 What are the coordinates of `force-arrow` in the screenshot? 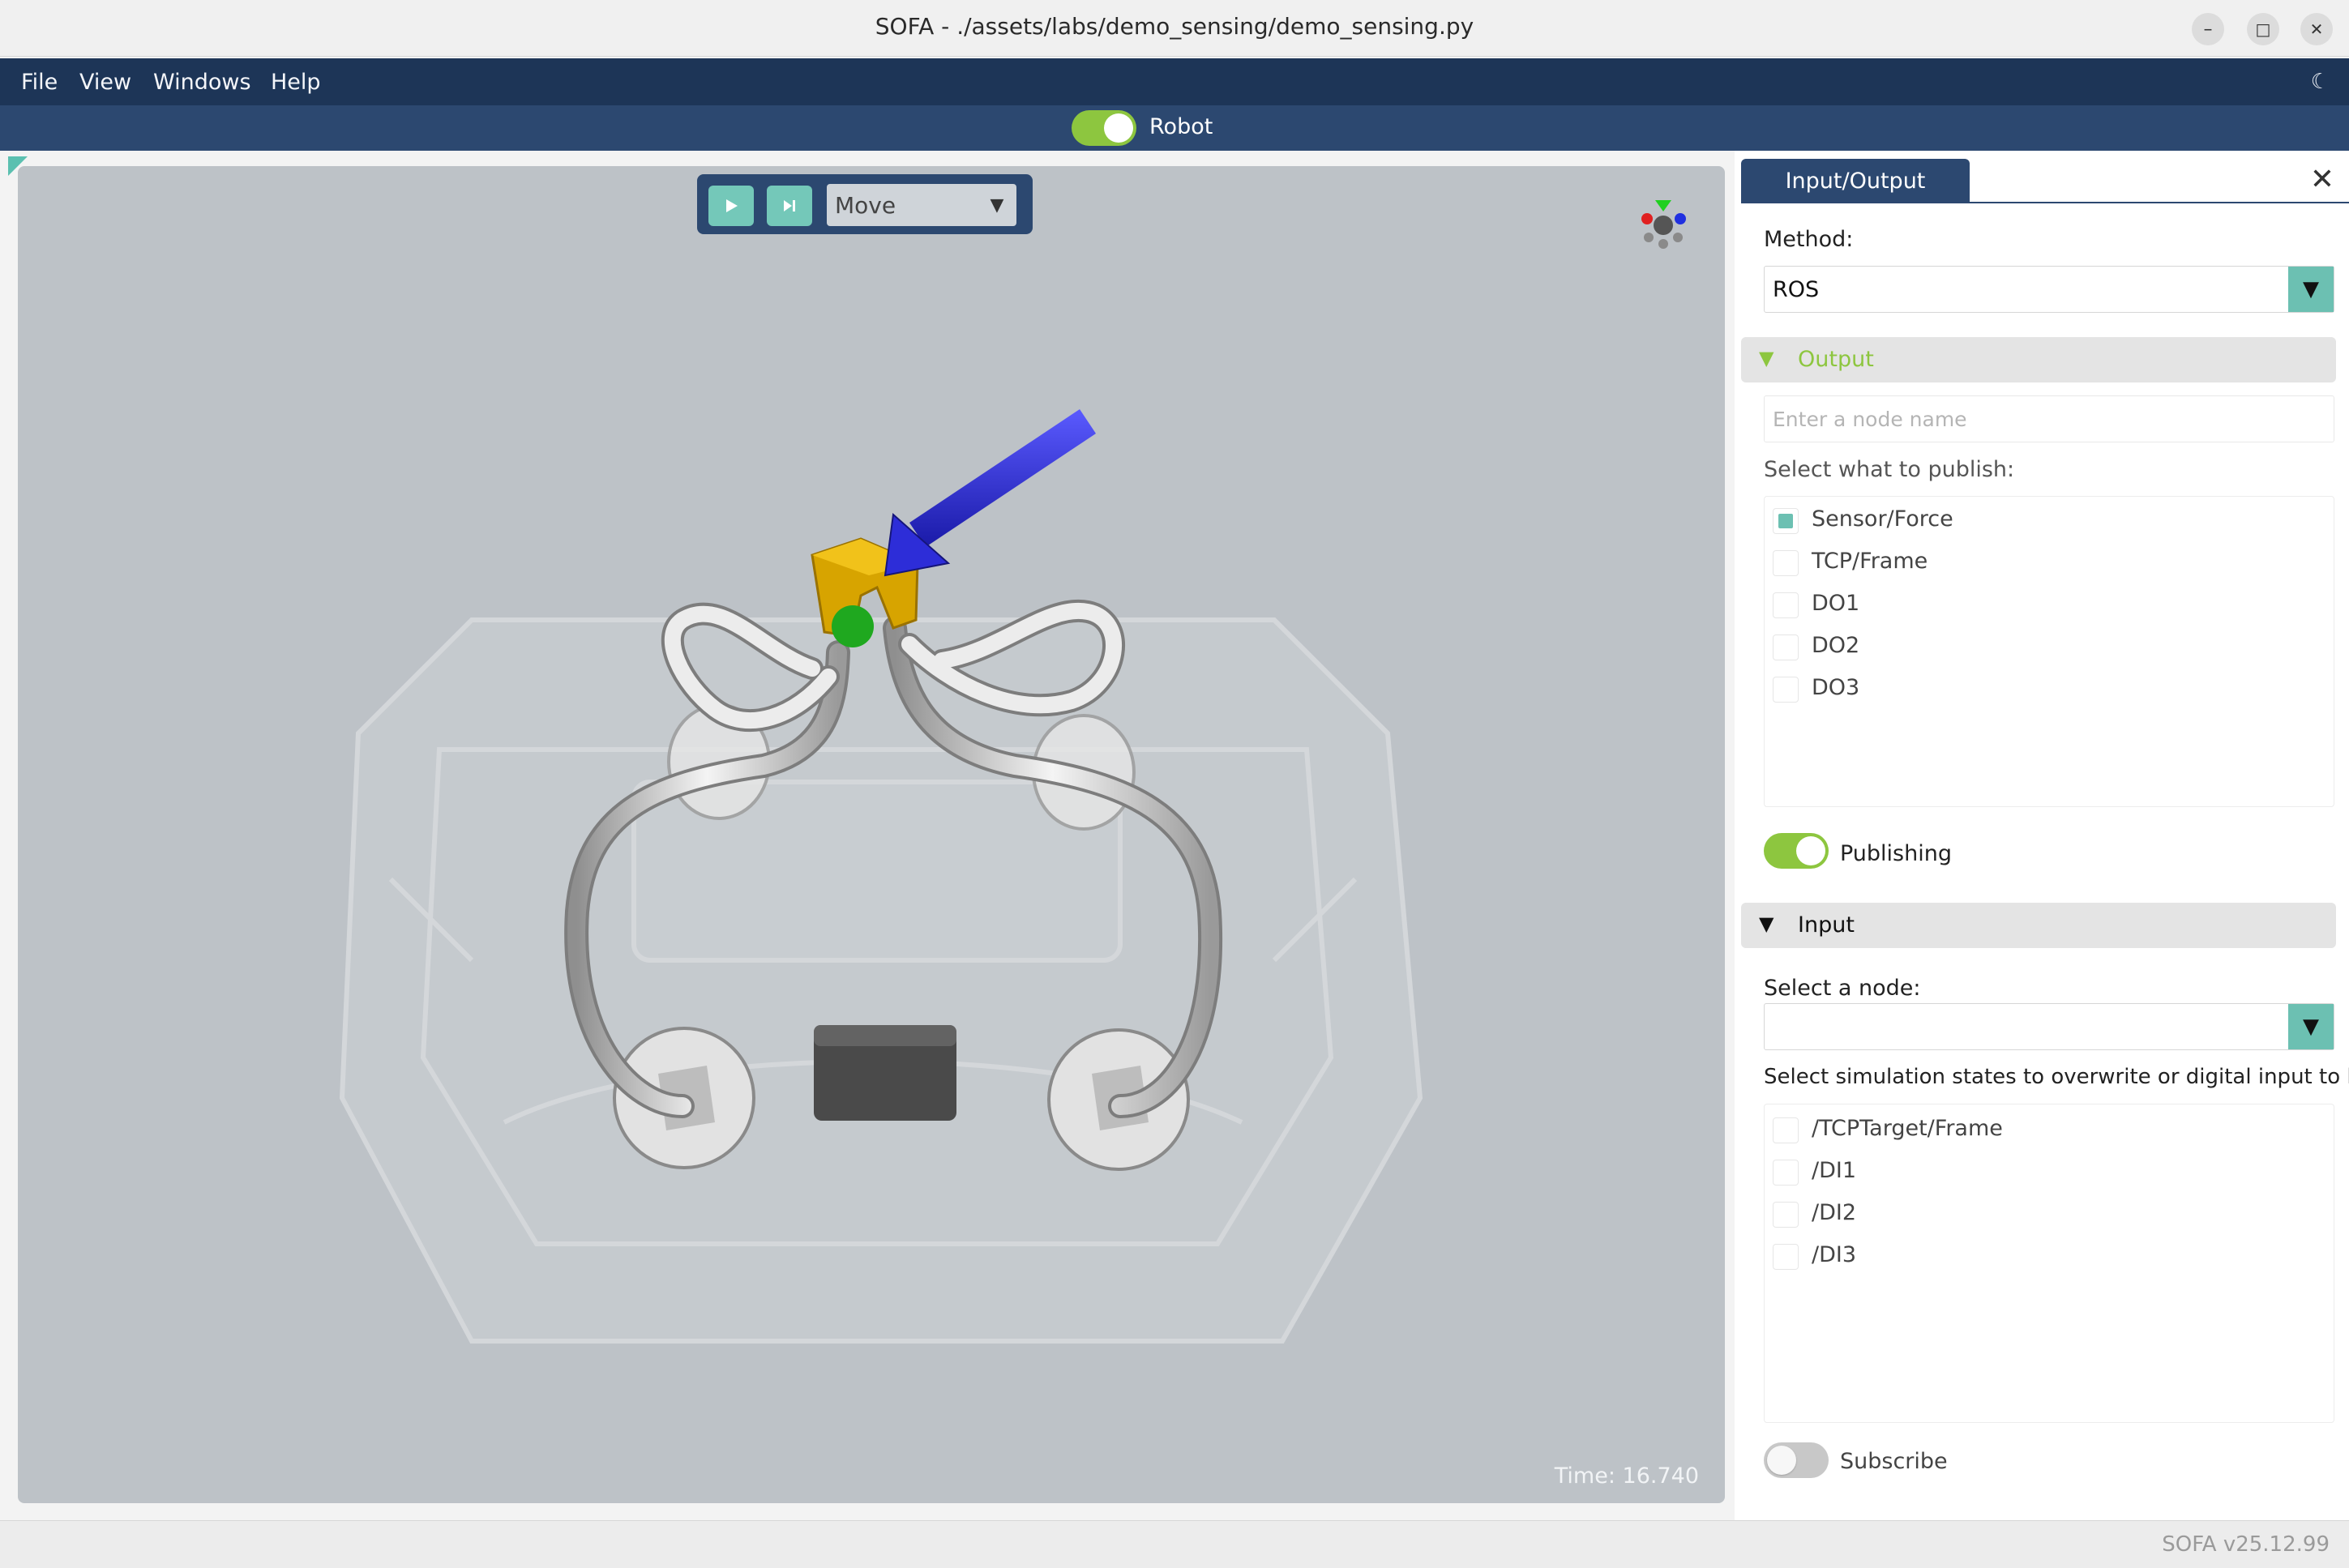 It's located at (990, 493).